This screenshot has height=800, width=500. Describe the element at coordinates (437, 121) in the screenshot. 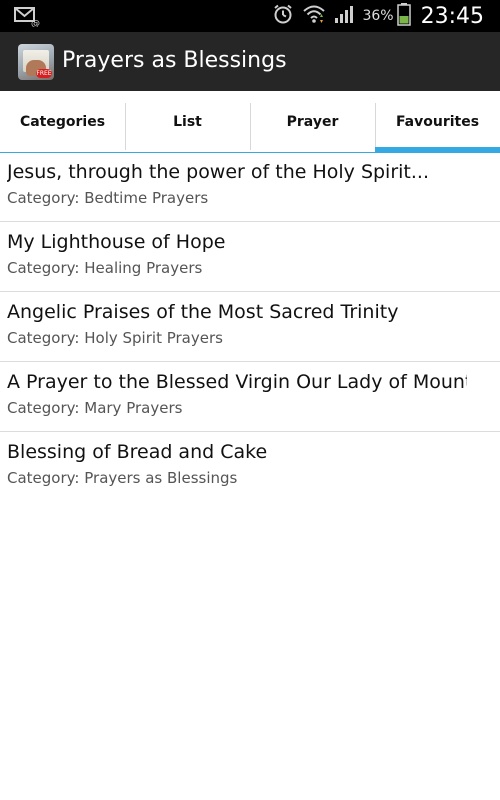

I see `tab-favourites: Favourites` at that location.